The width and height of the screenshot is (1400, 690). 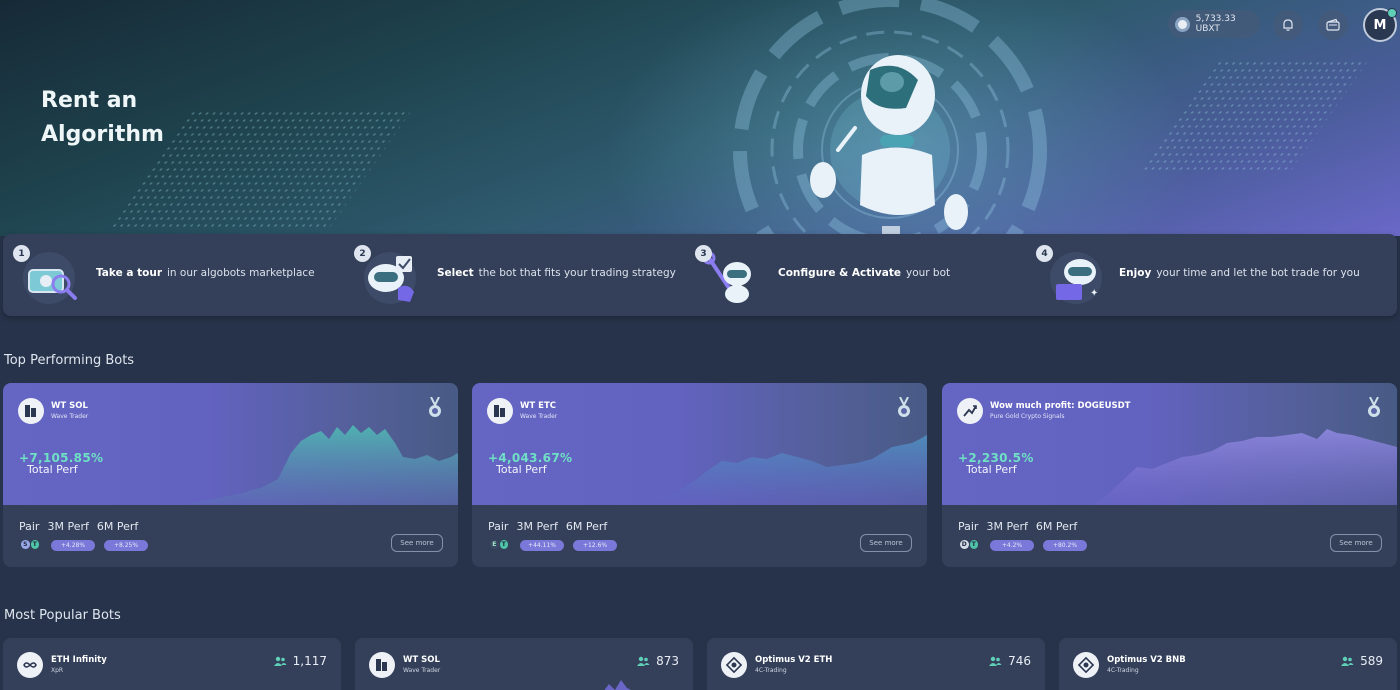 What do you see at coordinates (73, 545) in the screenshot?
I see `m3-perf-value: +4.28%` at bounding box center [73, 545].